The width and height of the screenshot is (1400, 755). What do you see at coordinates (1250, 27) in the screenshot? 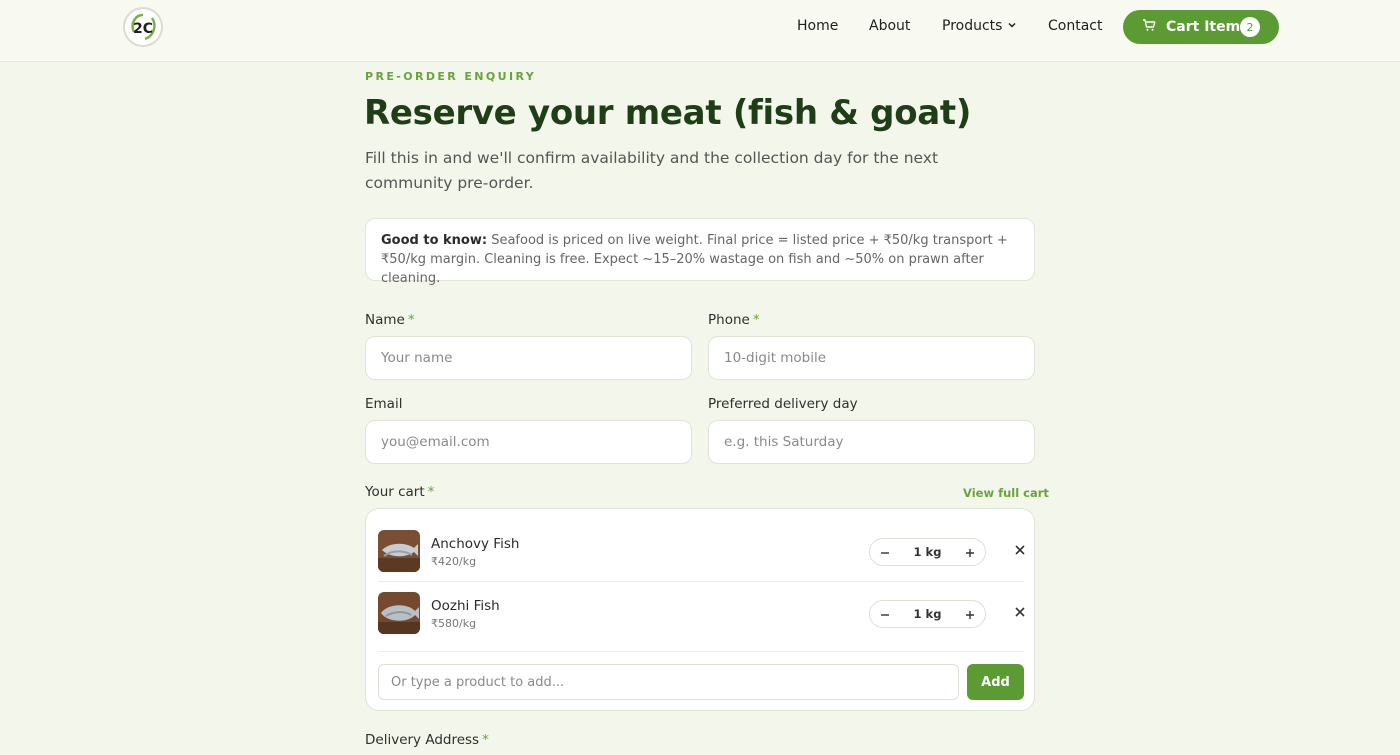
I see `cart-count-badge: 2` at bounding box center [1250, 27].